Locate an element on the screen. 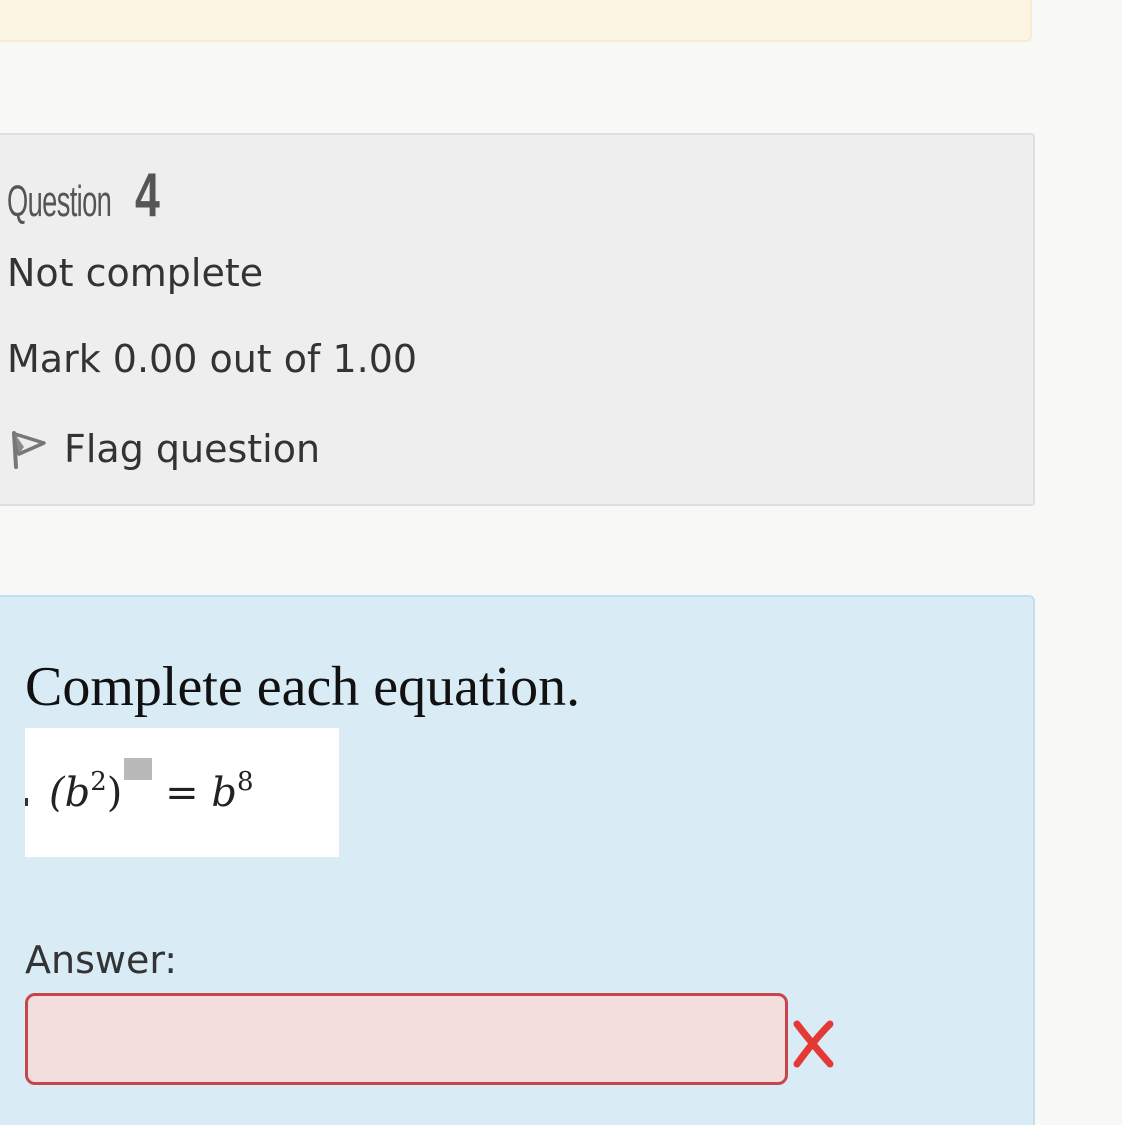 This screenshot has height=1125, width=1122. equation-right-exponent: 8 is located at coordinates (245, 782).